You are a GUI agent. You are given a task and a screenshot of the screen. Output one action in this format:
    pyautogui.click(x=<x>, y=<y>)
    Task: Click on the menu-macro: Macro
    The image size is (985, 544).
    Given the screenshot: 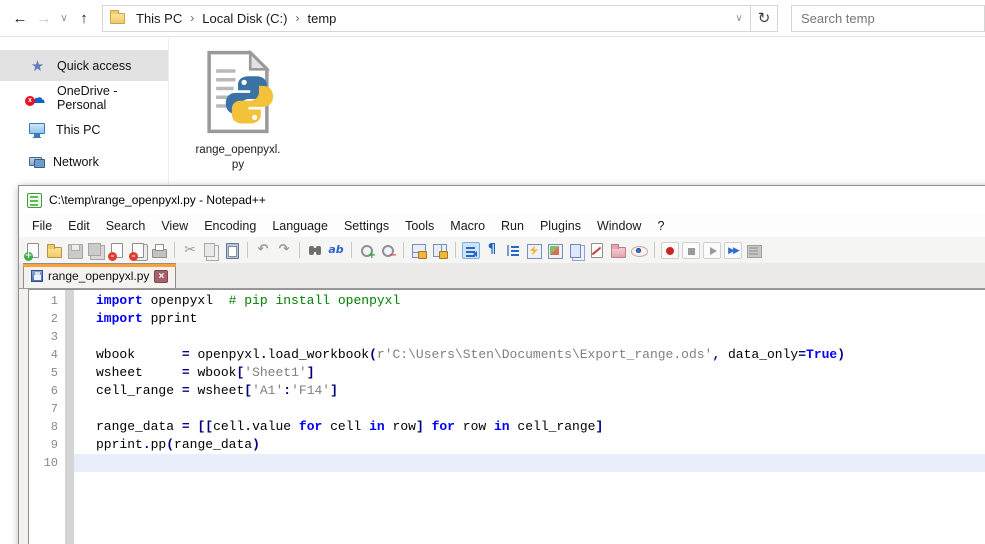 What is the action you would take?
    pyautogui.click(x=467, y=226)
    